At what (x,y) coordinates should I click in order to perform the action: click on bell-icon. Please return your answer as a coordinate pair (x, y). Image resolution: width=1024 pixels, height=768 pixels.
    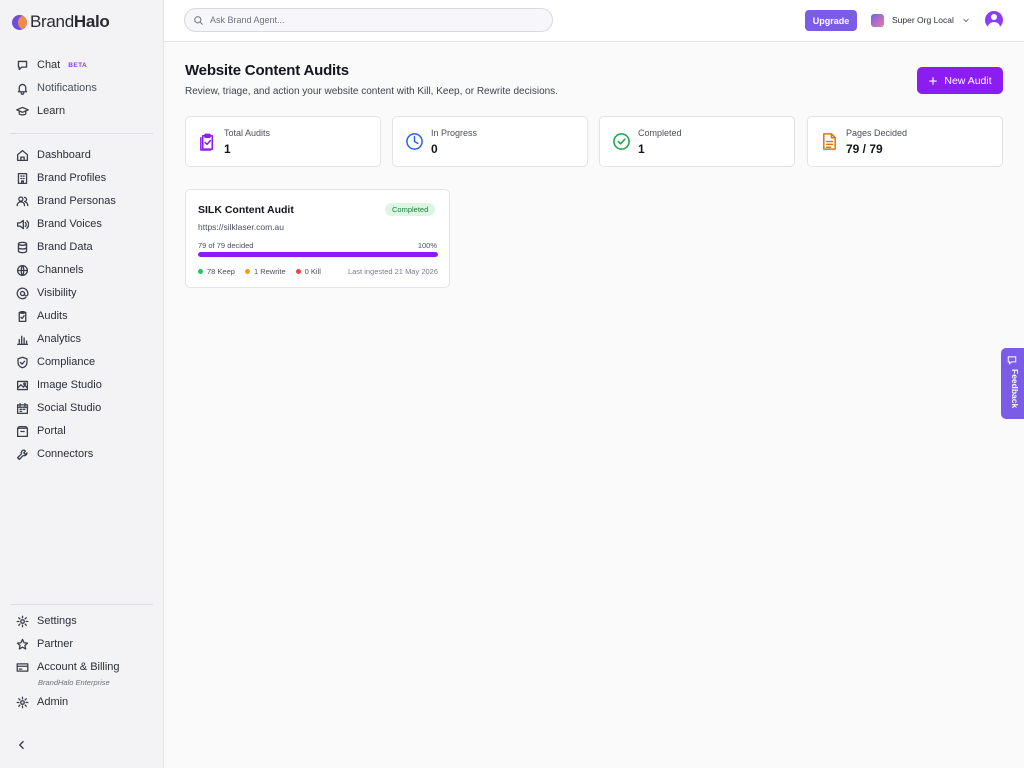
    Looking at the image, I should click on (22, 89).